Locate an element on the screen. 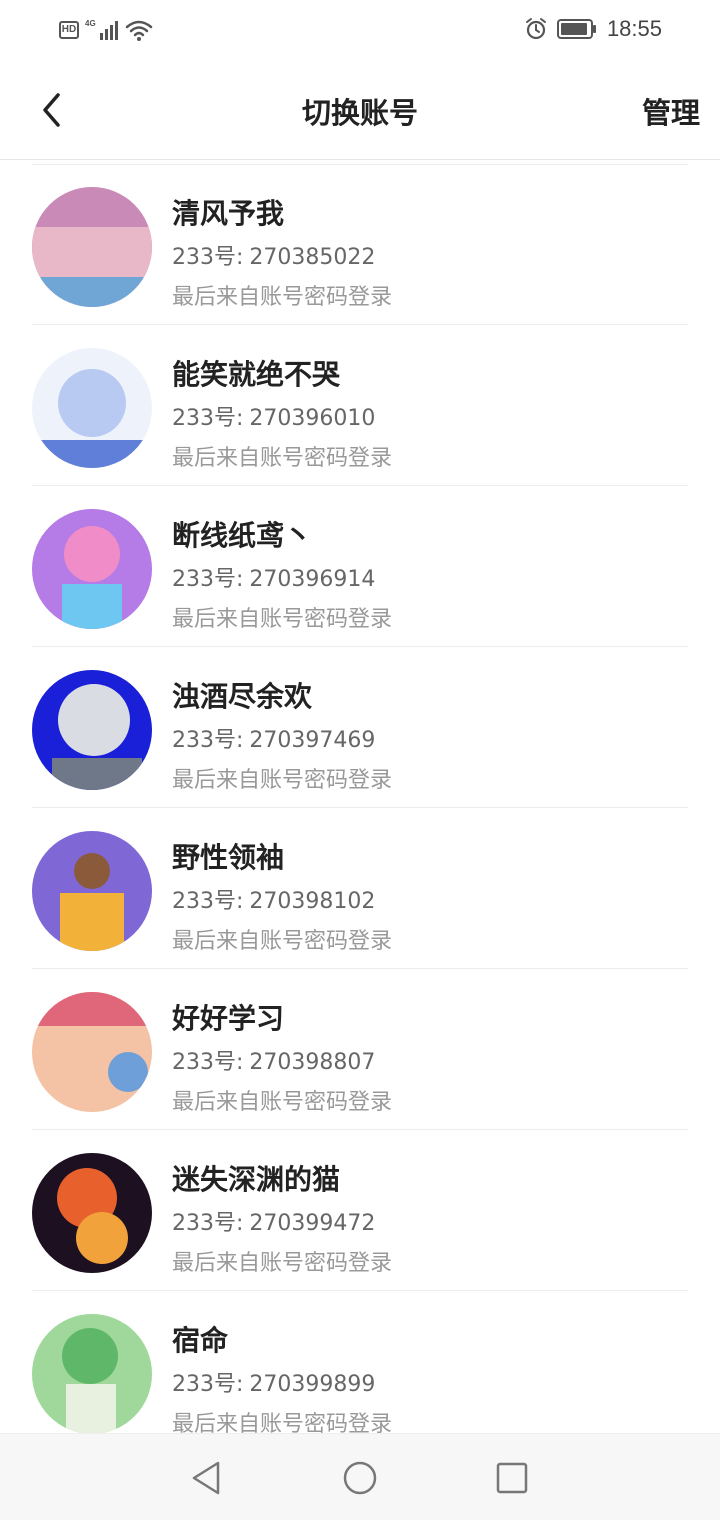 The width and height of the screenshot is (720, 1520). recents-square-icon is located at coordinates (512, 1478).